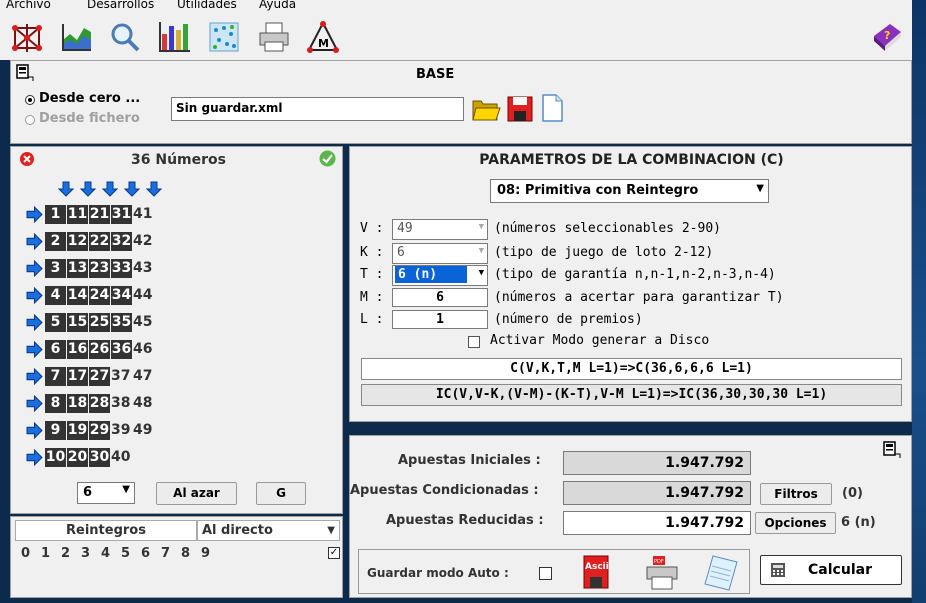 This screenshot has width=926, height=603. I want to click on number-cell: 16, so click(77, 349).